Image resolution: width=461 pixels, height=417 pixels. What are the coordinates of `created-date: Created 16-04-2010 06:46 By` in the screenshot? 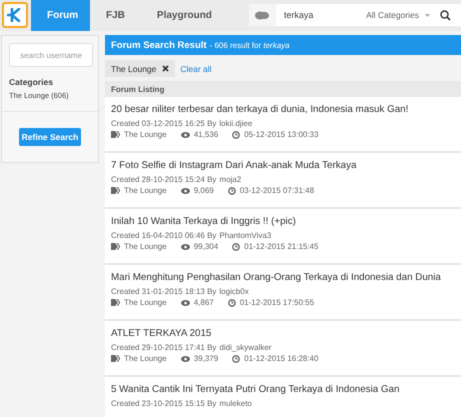 It's located at (163, 235).